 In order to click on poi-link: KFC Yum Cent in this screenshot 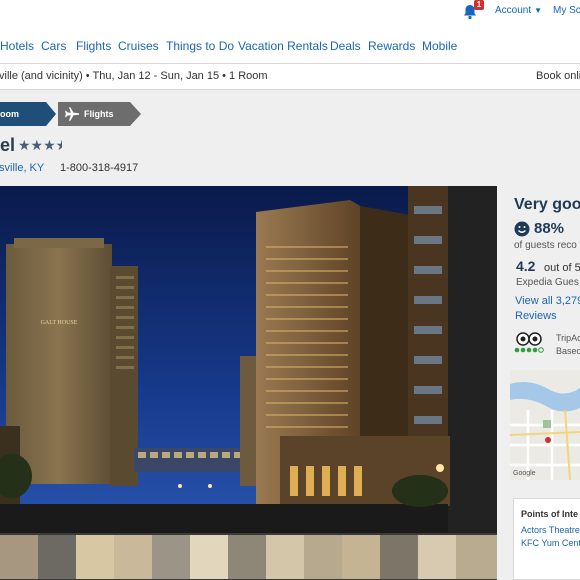, I will do `click(550, 543)`.